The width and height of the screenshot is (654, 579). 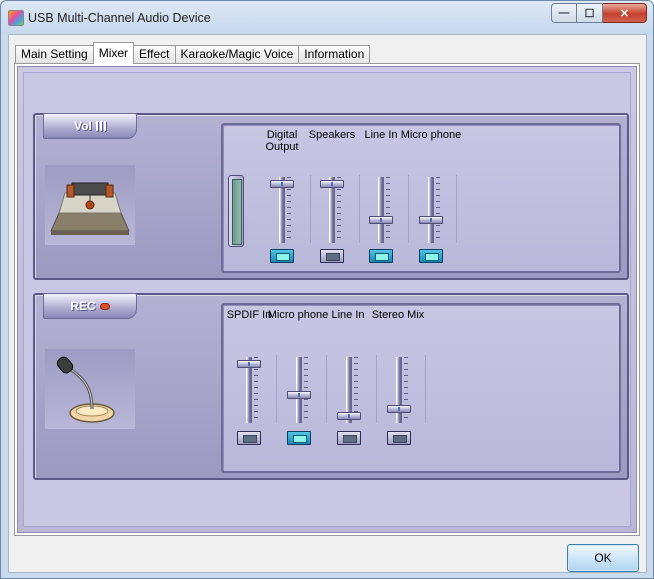 I want to click on tab-karaoke-magic-voice: Karaoke/Magic Voice, so click(x=237, y=54).